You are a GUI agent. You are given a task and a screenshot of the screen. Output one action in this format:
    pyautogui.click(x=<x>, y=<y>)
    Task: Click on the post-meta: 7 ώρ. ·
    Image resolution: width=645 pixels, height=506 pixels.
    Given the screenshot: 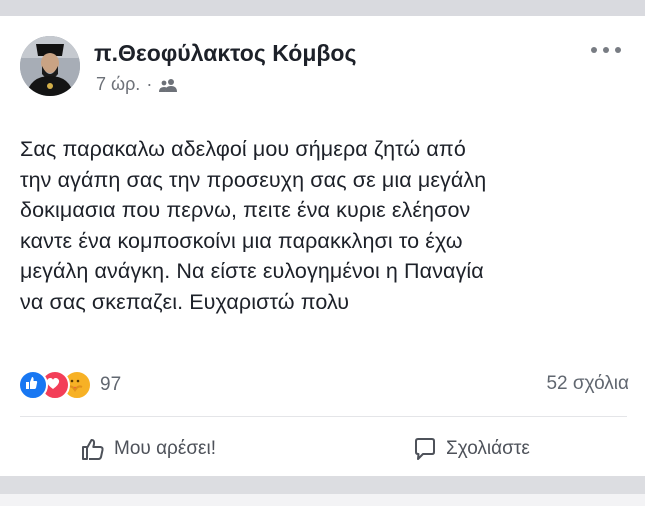 What is the action you would take?
    pyautogui.click(x=137, y=84)
    